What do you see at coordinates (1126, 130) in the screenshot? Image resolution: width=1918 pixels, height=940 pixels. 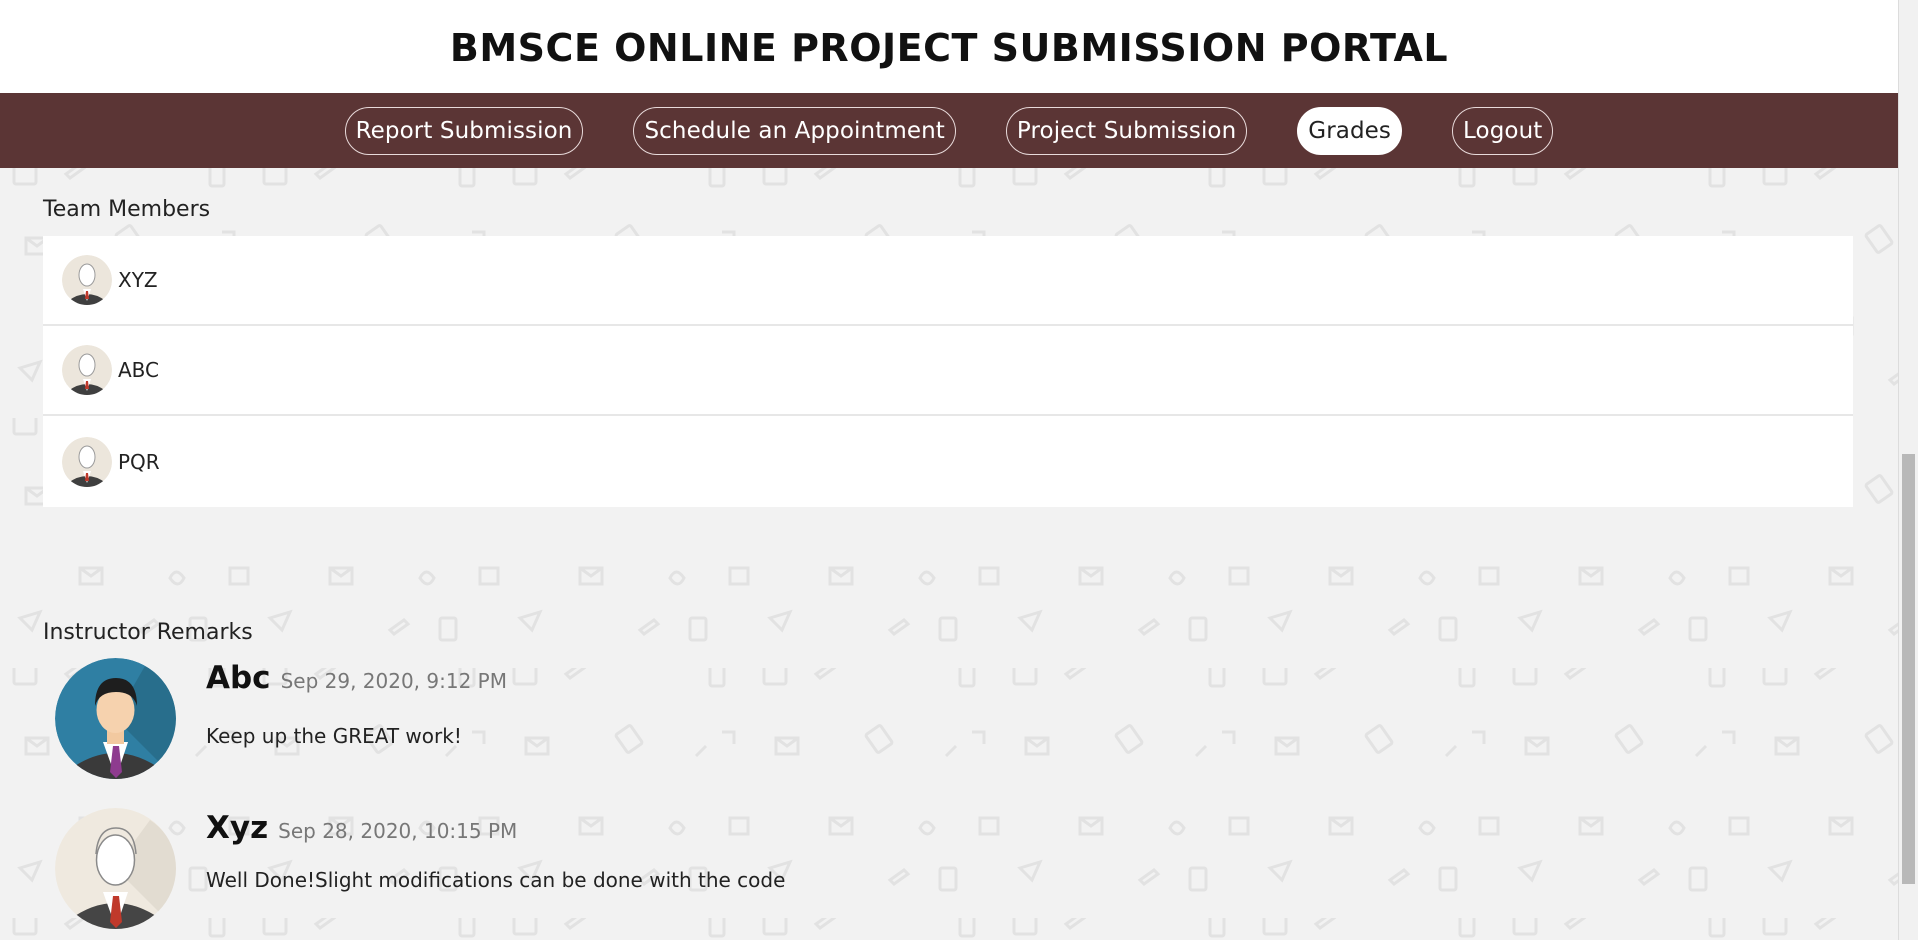 I see `nav-project-submission: Project Submission` at bounding box center [1126, 130].